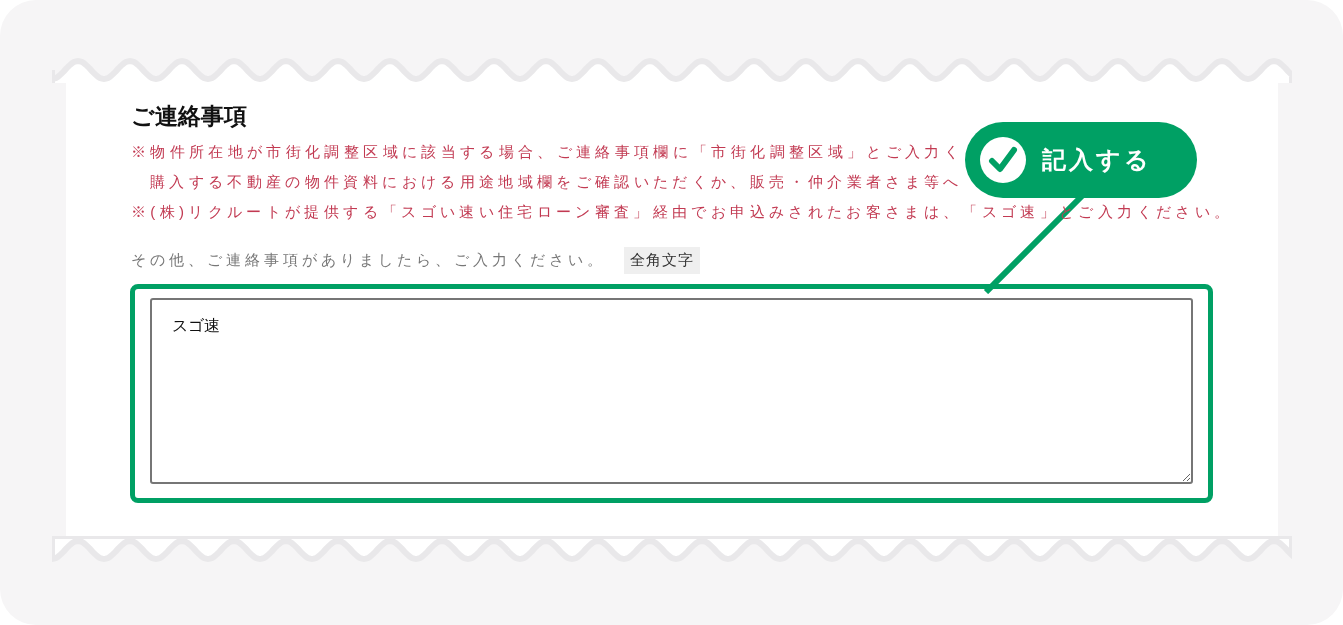 This screenshot has height=625, width=1343. I want to click on section-title: ご連絡事項, so click(189, 116).